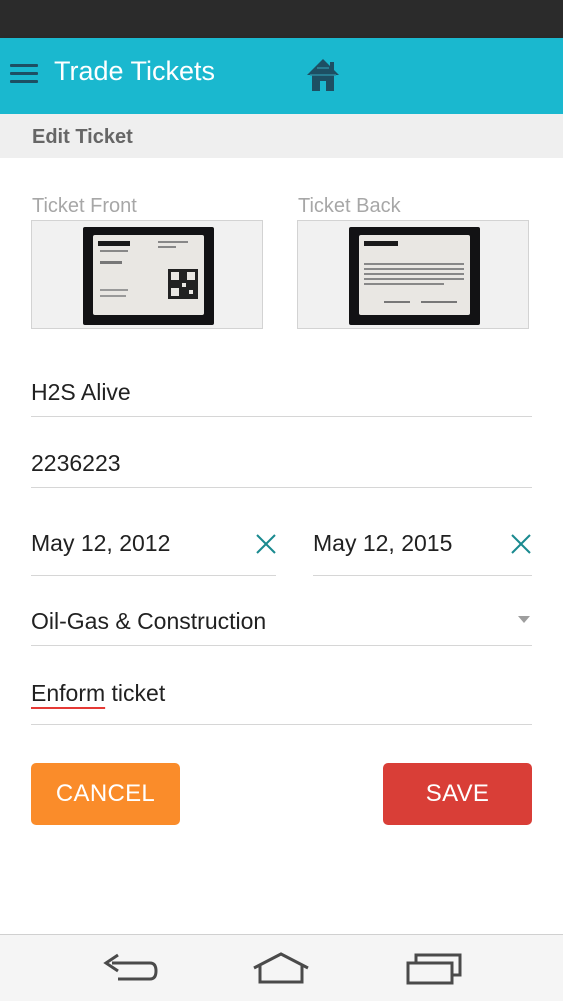 This screenshot has width=563, height=1001. I want to click on issue-date-field: May 12, 2012, so click(153, 548).